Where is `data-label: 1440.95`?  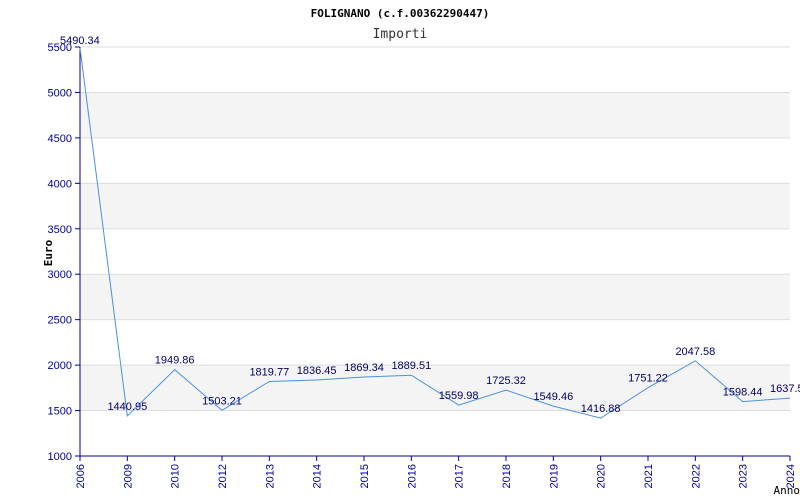 data-label: 1440.95 is located at coordinates (127, 407).